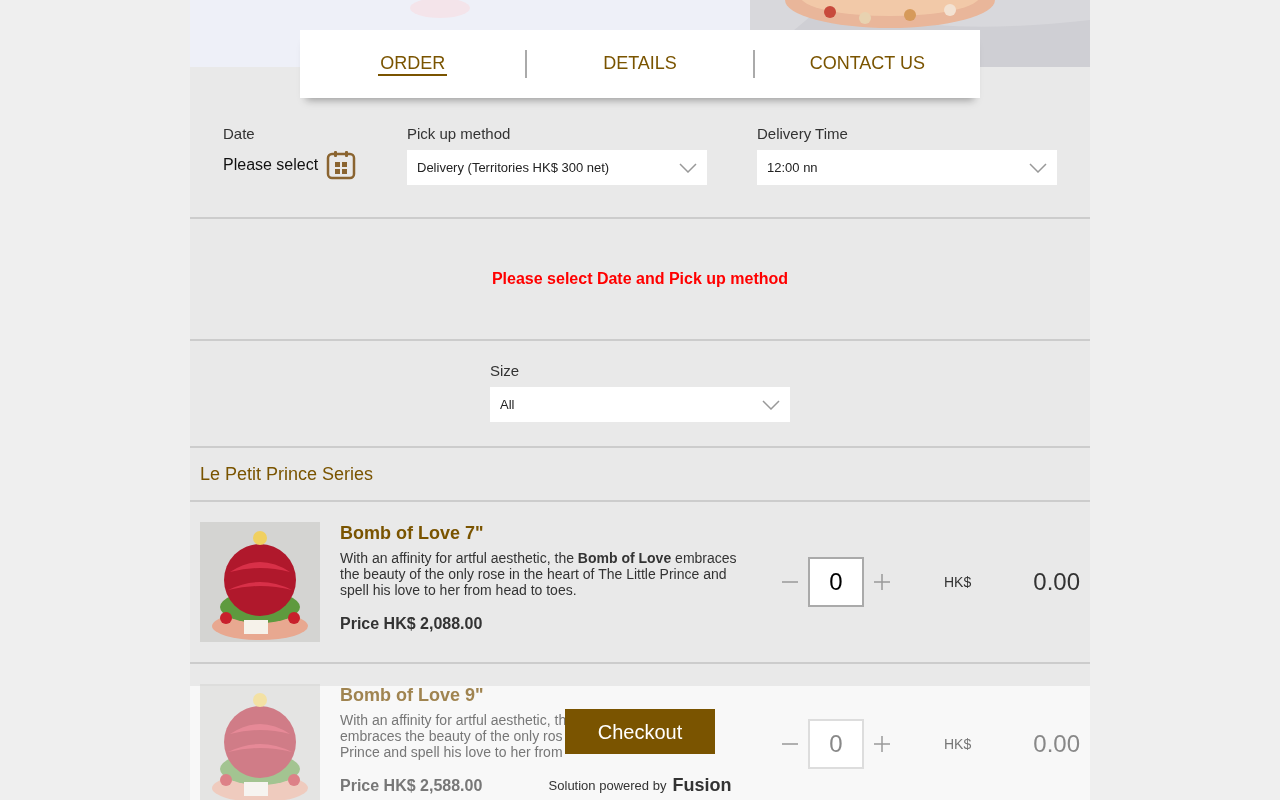  Describe the element at coordinates (451, 752) in the screenshot. I see `description-line: Prince and spell his love to her from` at that location.